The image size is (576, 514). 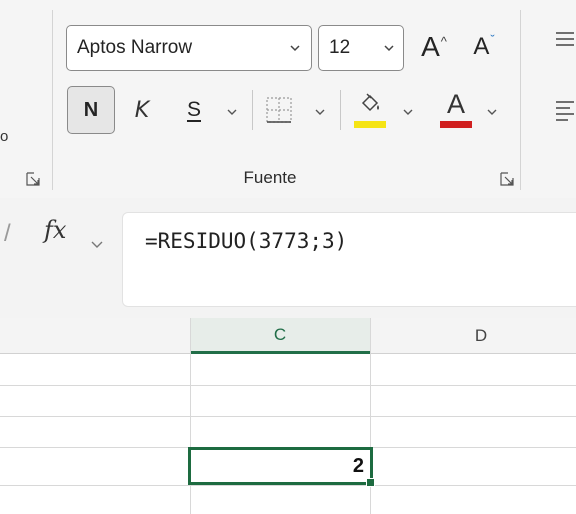 I want to click on align-top-icon, so click(x=562, y=39).